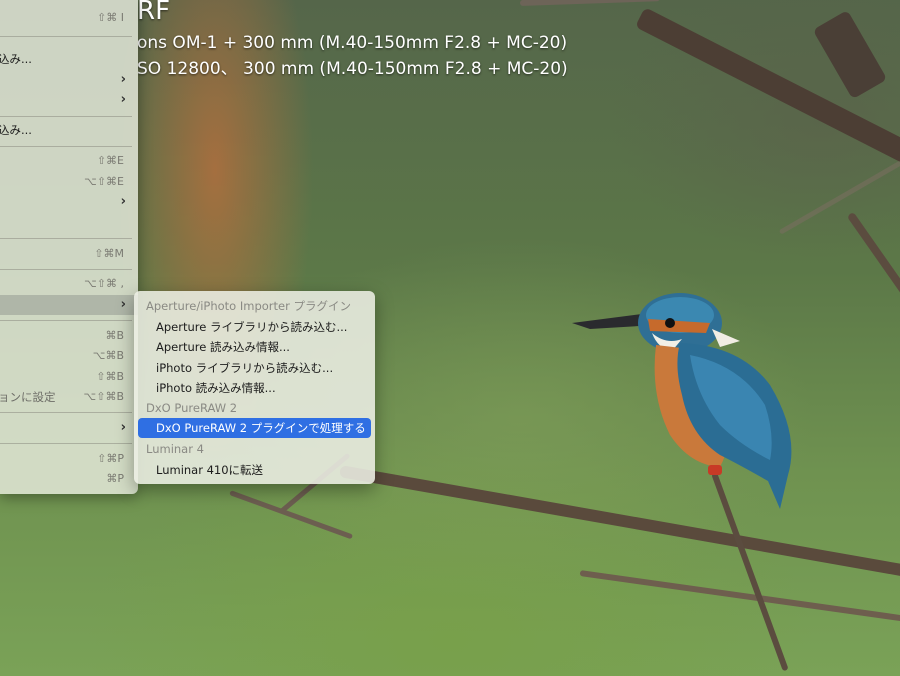 This screenshot has height=676, width=900. I want to click on shortcut-label: ⌥⌘B, so click(108, 355).